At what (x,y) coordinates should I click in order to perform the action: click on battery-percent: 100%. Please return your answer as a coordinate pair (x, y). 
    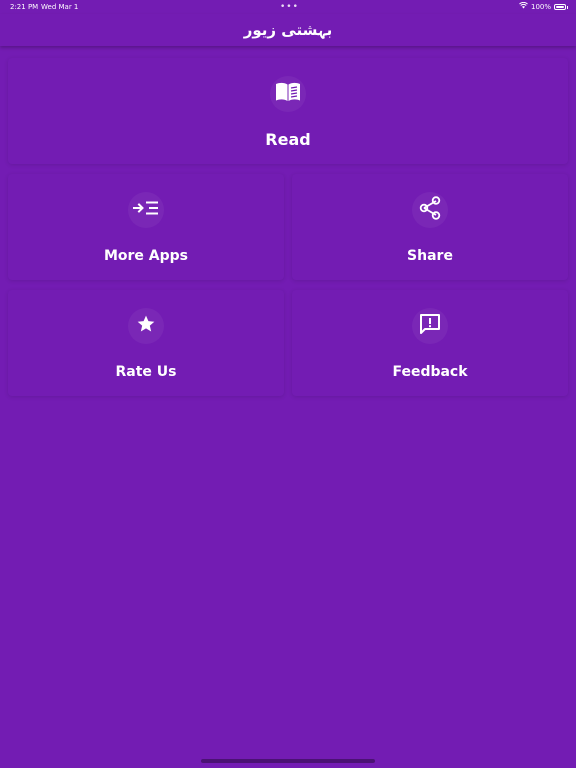
    Looking at the image, I should click on (540, 7).